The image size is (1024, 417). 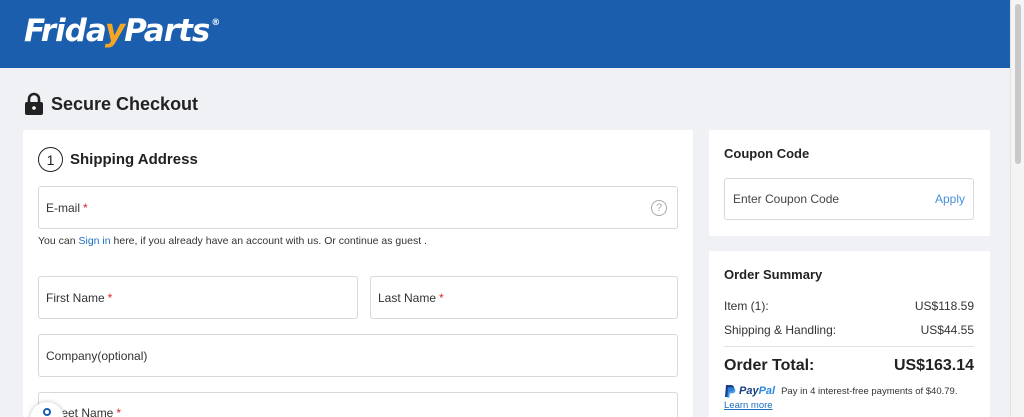 I want to click on site-logo: FridayParts ®, so click(x=122, y=31).